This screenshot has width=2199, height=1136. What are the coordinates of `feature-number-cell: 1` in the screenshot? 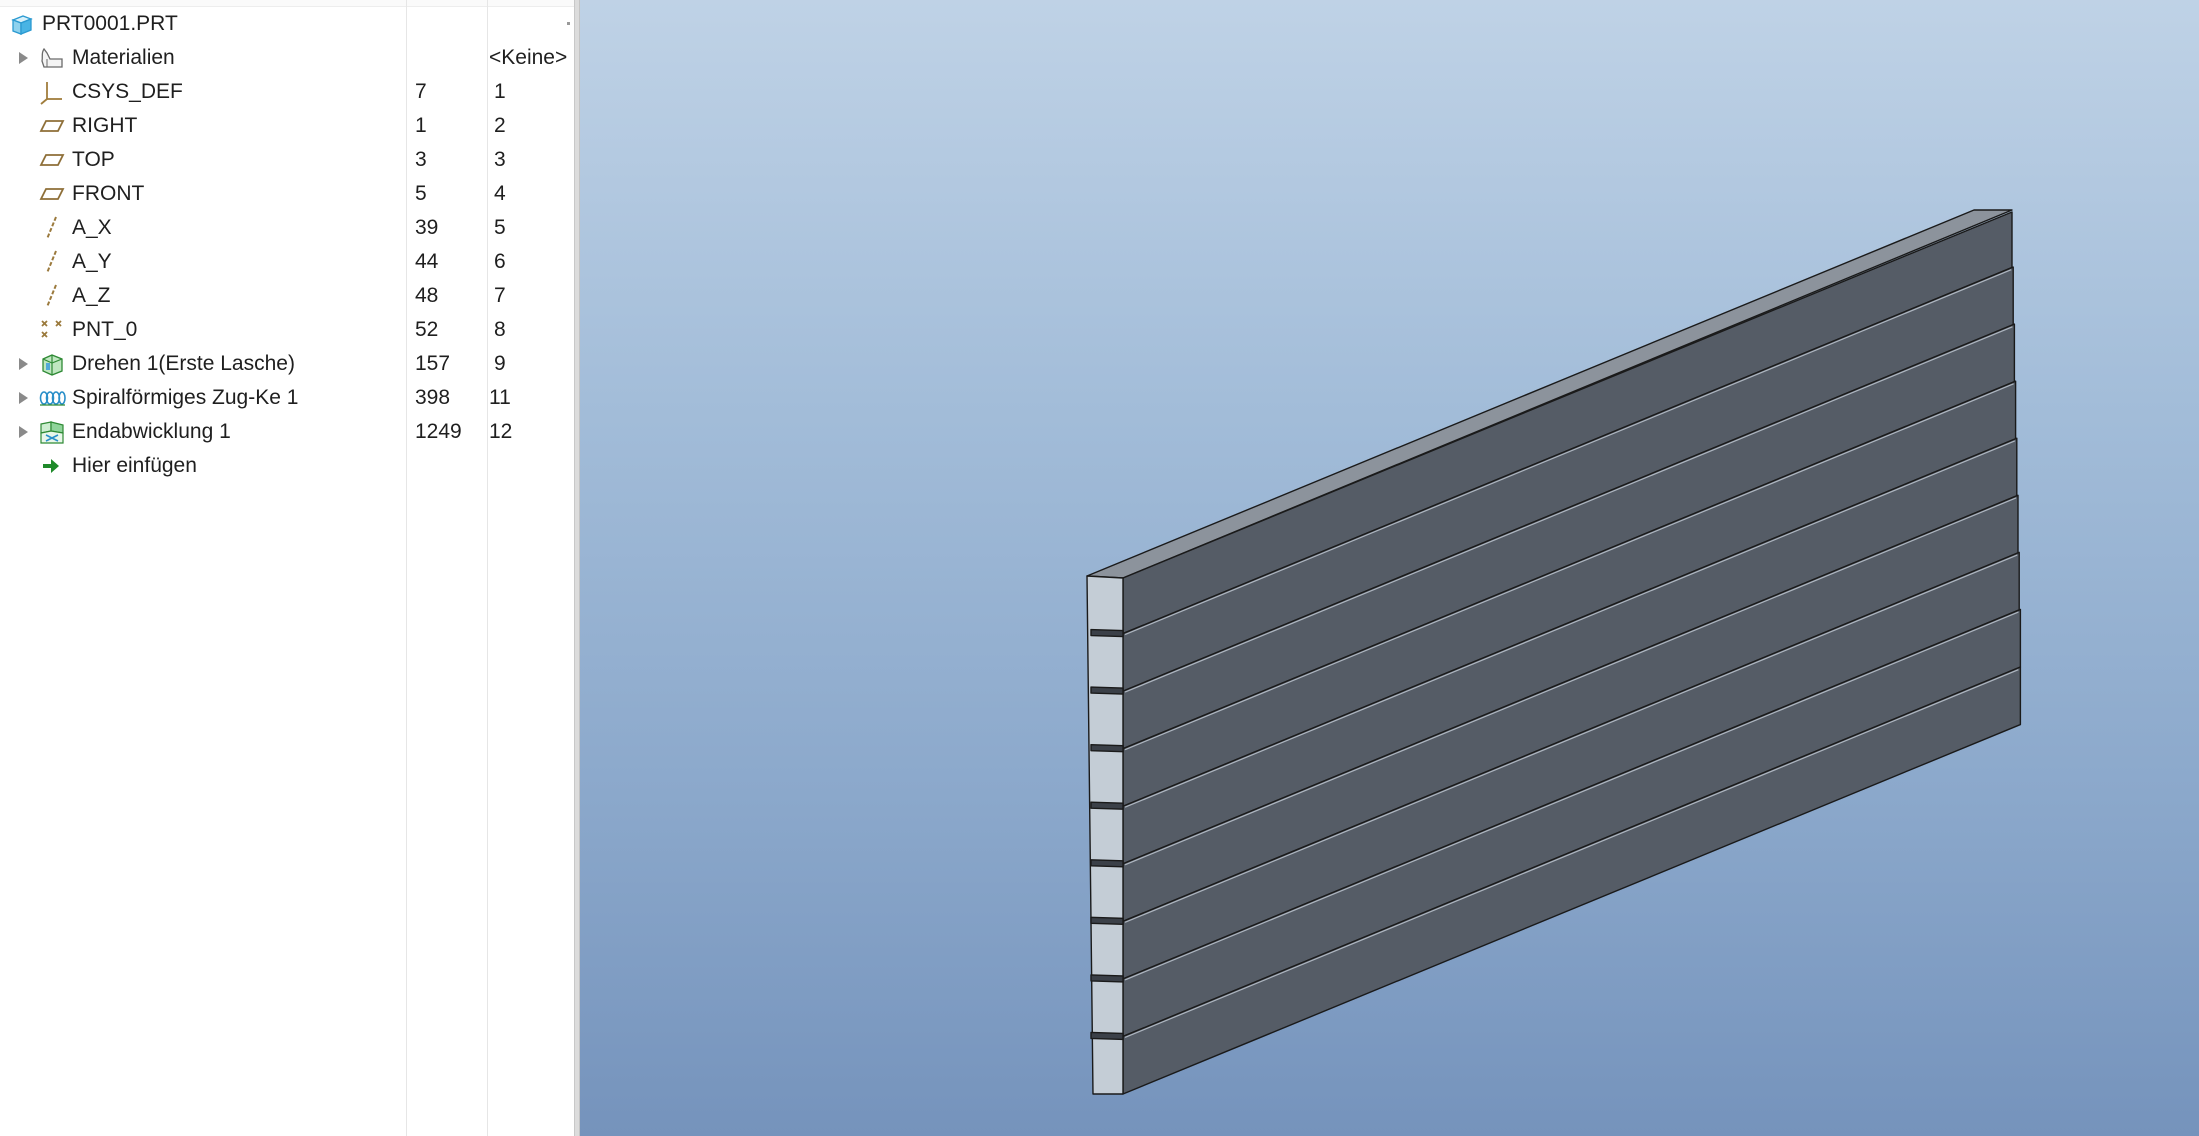 It's located at (500, 91).